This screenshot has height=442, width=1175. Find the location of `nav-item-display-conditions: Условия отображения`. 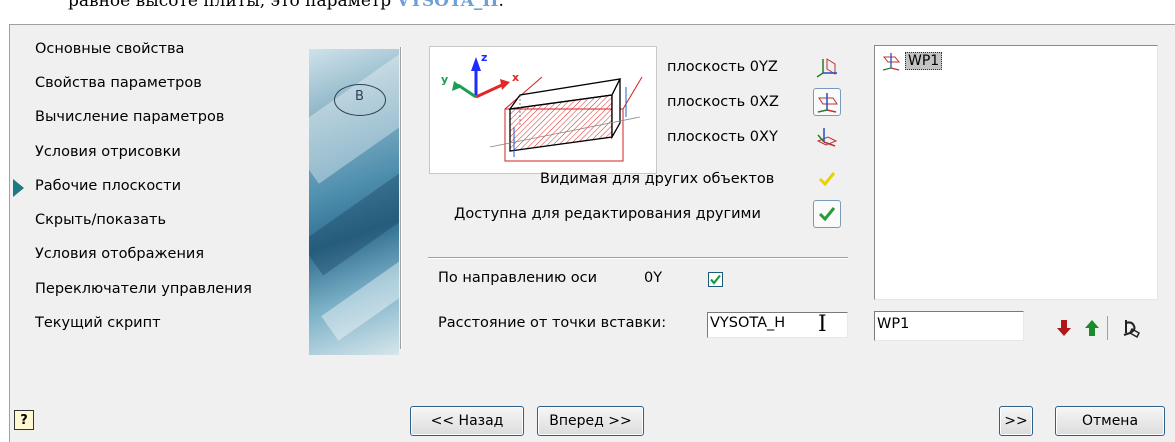

nav-item-display-conditions: Условия отображения is located at coordinates (119, 254).